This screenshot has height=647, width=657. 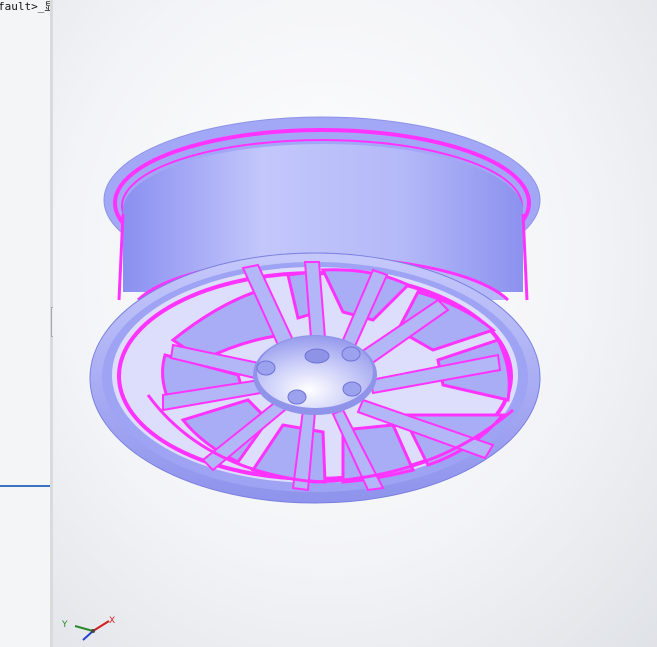 I want to click on reference-triad: X Y, so click(x=88, y=628).